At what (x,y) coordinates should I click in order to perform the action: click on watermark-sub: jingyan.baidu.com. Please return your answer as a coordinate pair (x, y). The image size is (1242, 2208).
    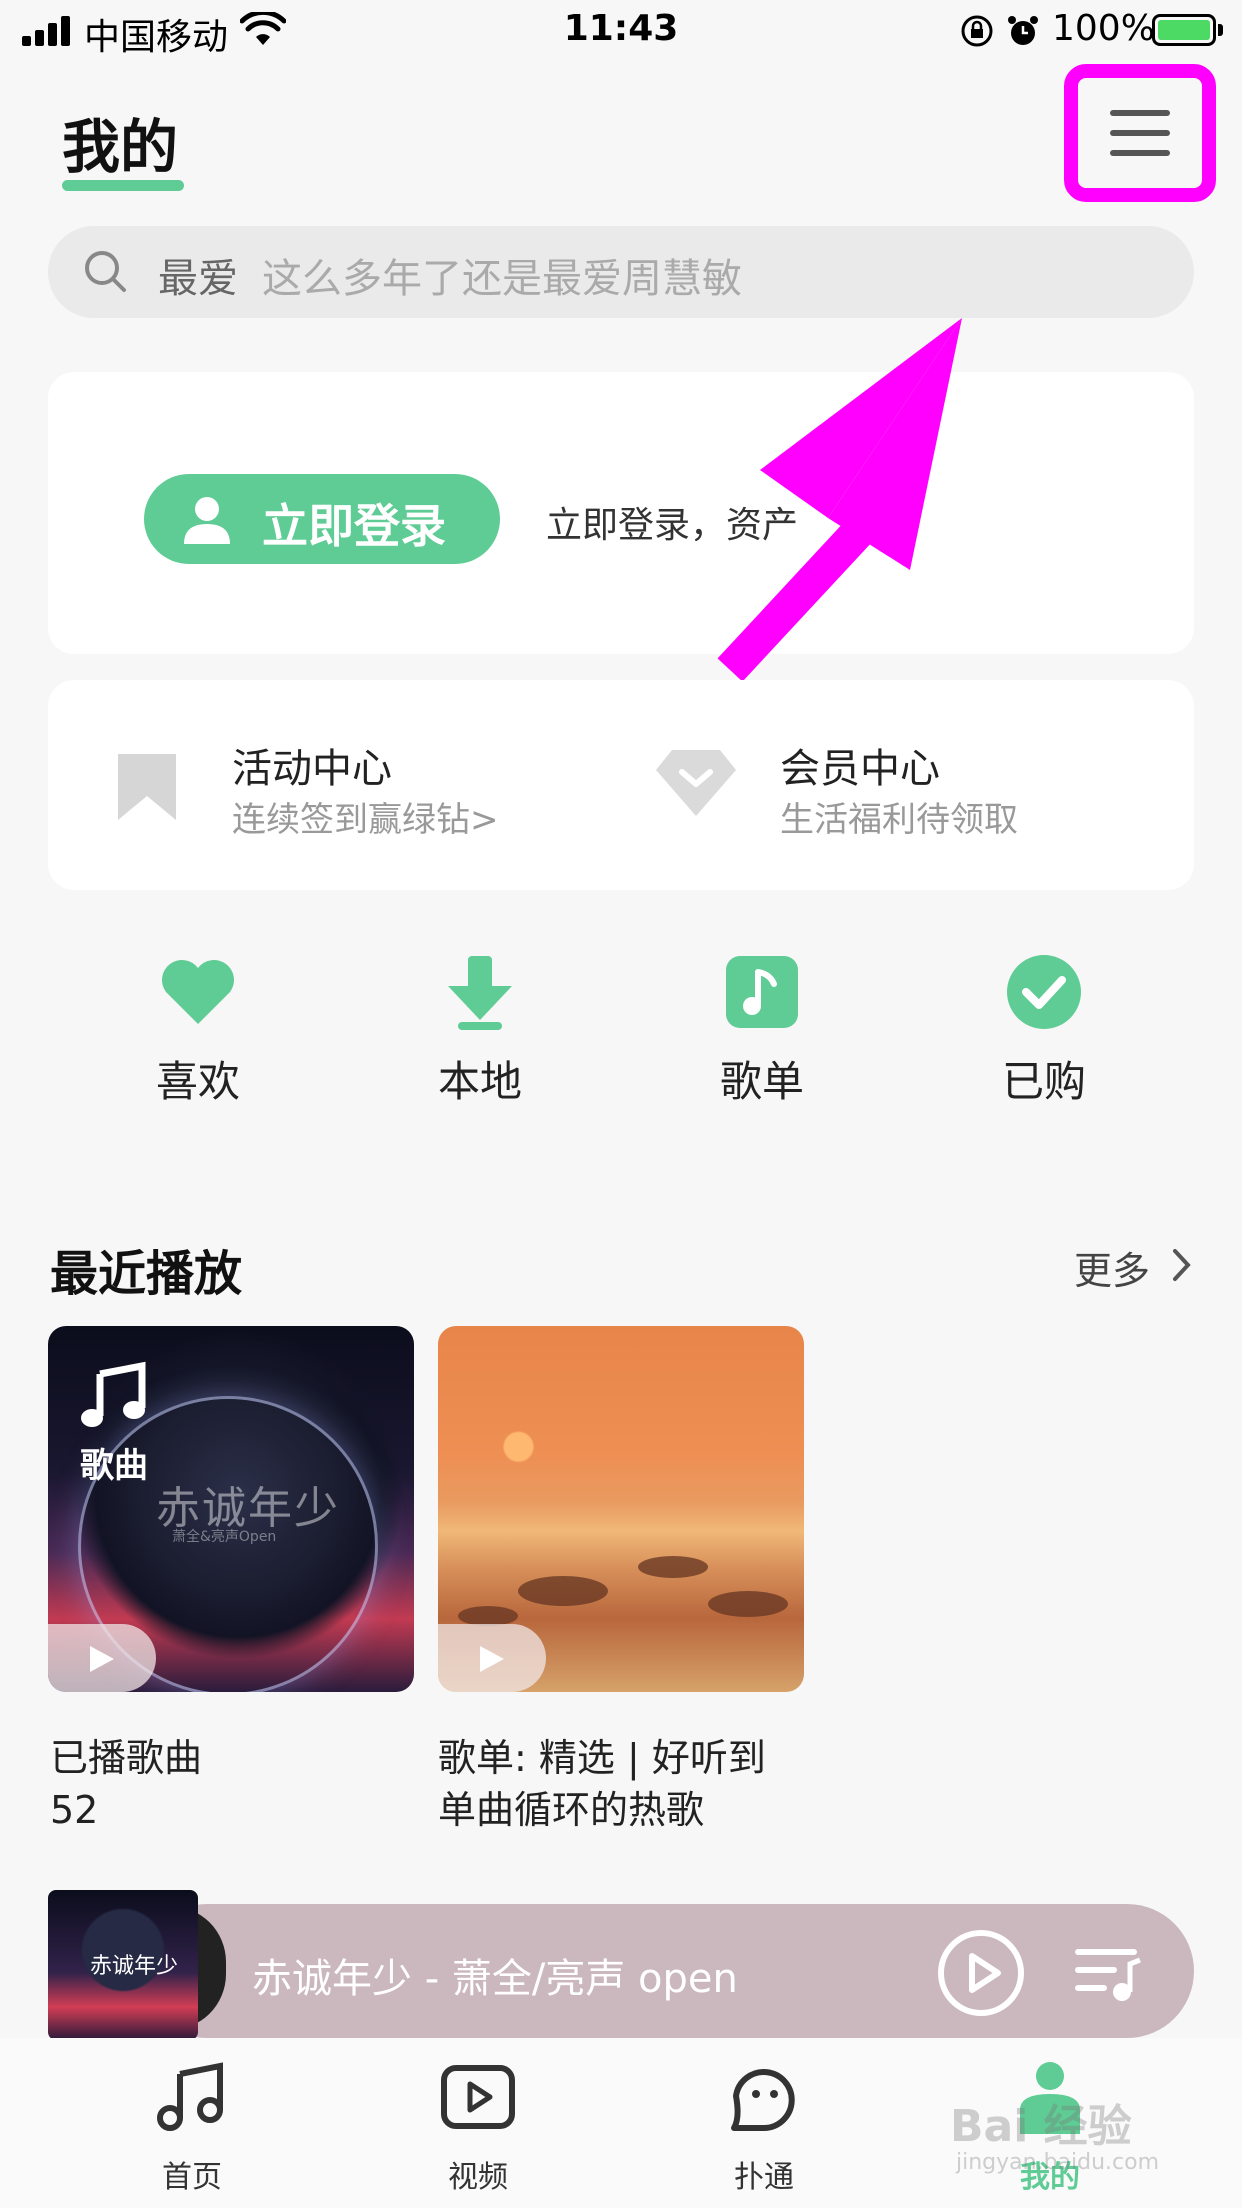
    Looking at the image, I should click on (1058, 2162).